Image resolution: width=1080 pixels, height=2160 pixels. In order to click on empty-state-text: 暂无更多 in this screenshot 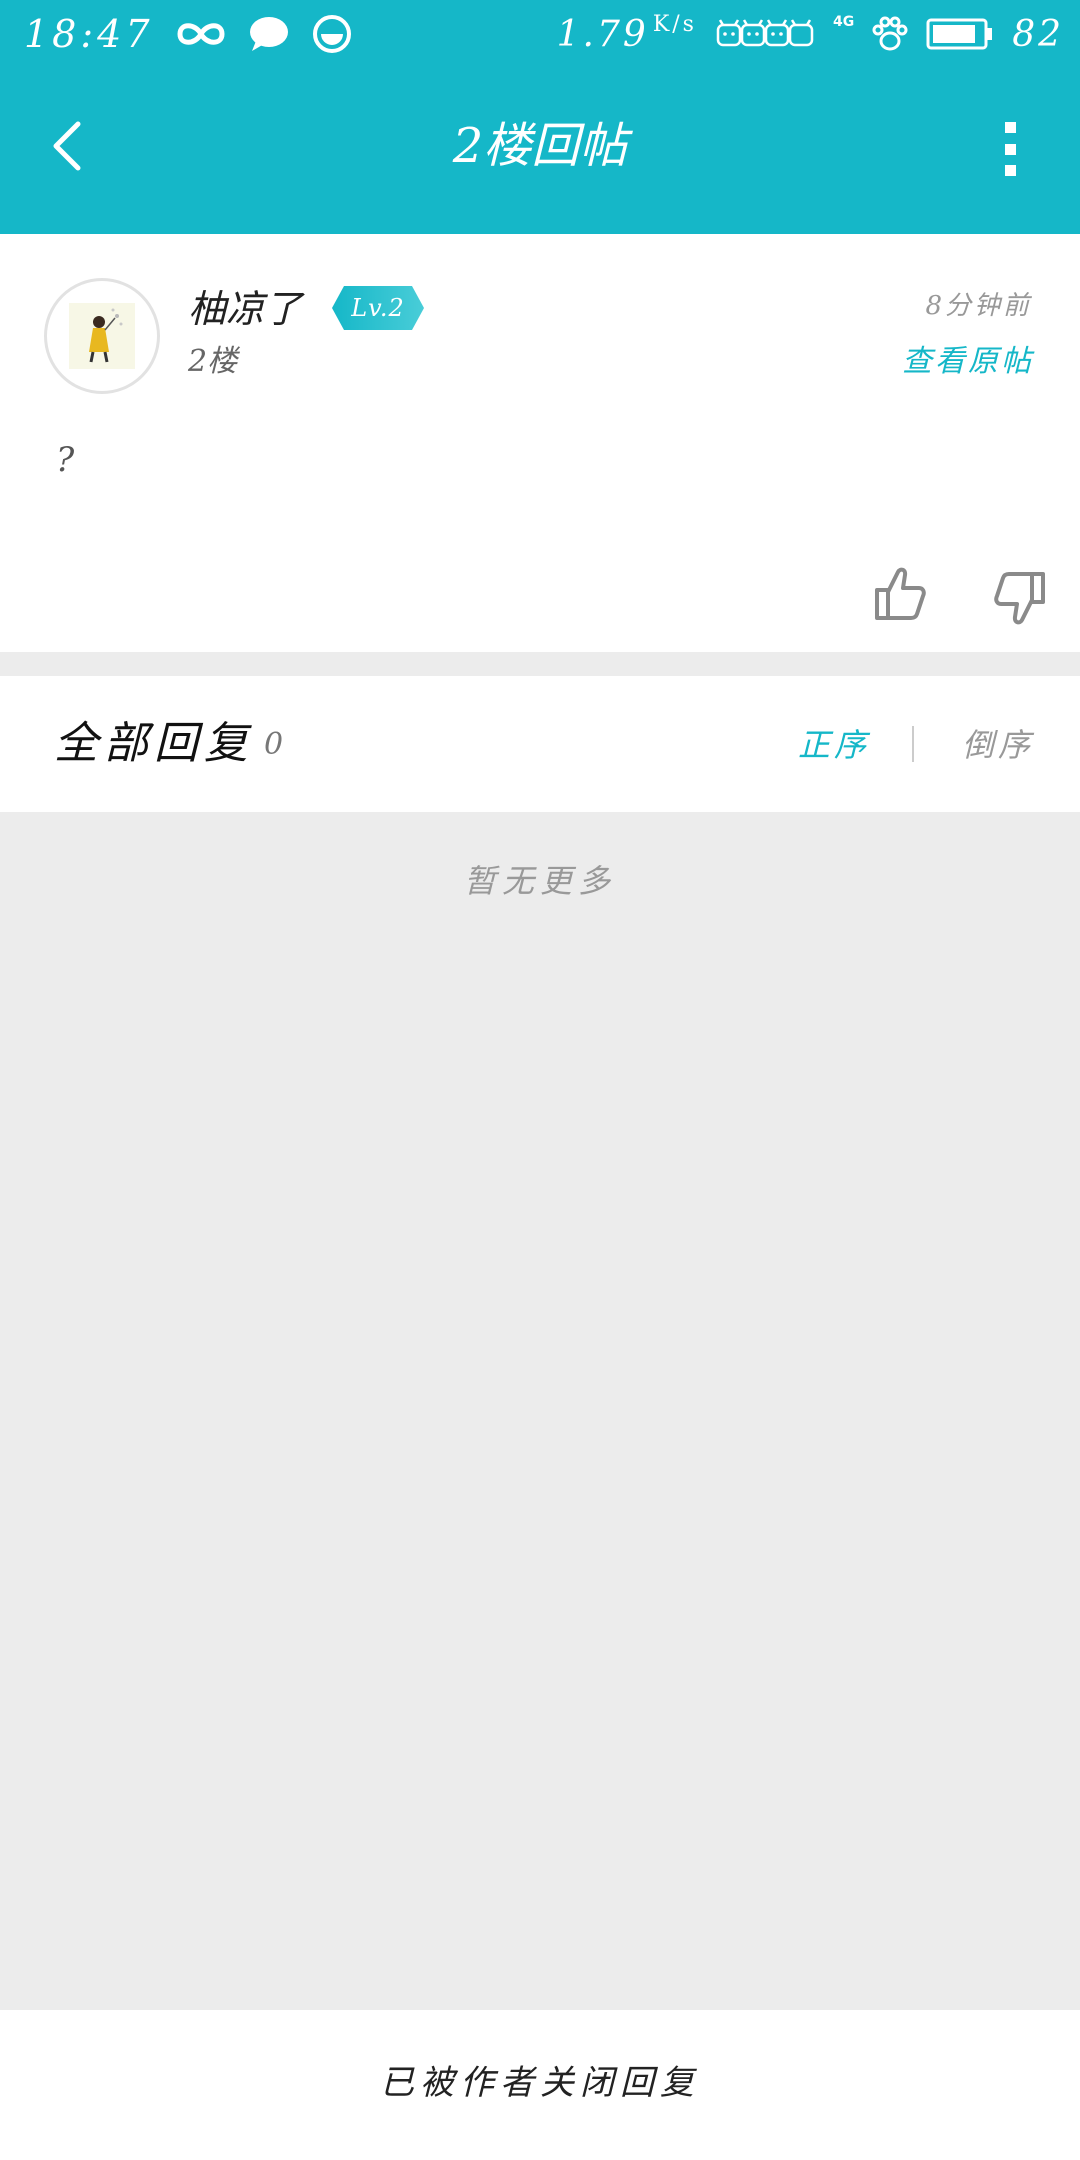, I will do `click(539, 881)`.